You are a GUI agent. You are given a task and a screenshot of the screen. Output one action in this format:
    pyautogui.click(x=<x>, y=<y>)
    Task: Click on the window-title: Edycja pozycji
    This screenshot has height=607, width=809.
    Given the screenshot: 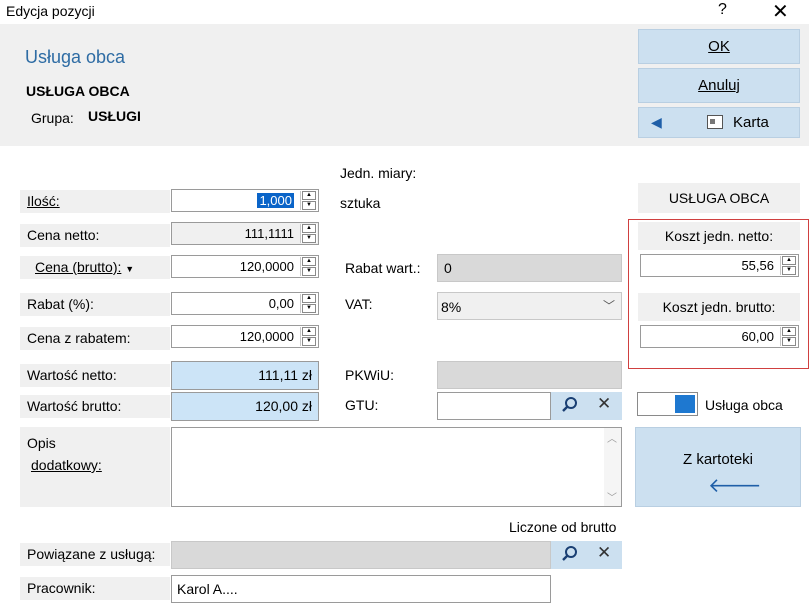 What is the action you would take?
    pyautogui.click(x=50, y=11)
    